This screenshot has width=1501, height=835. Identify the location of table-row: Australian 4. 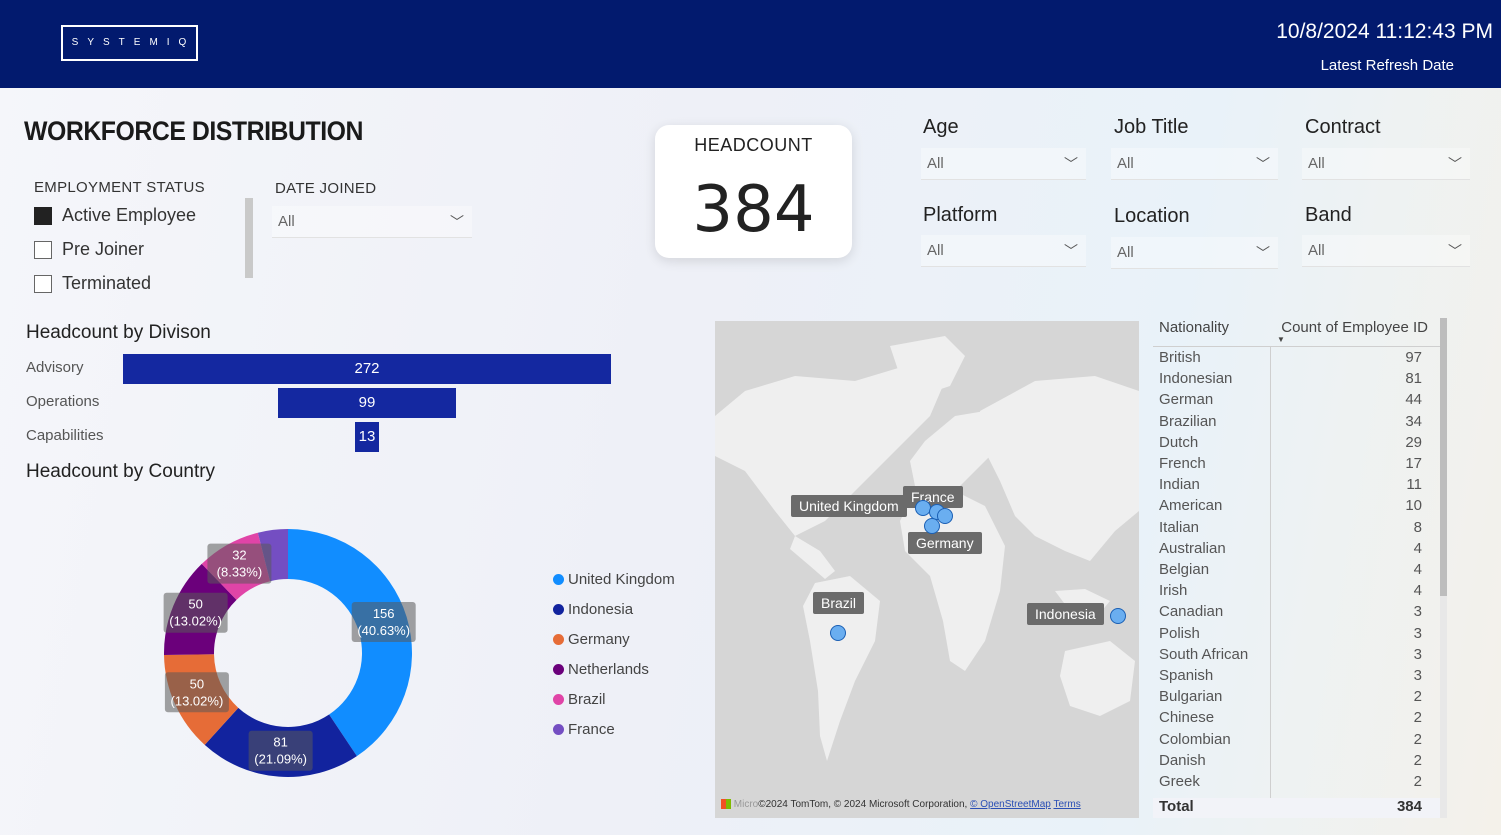
(1296, 550).